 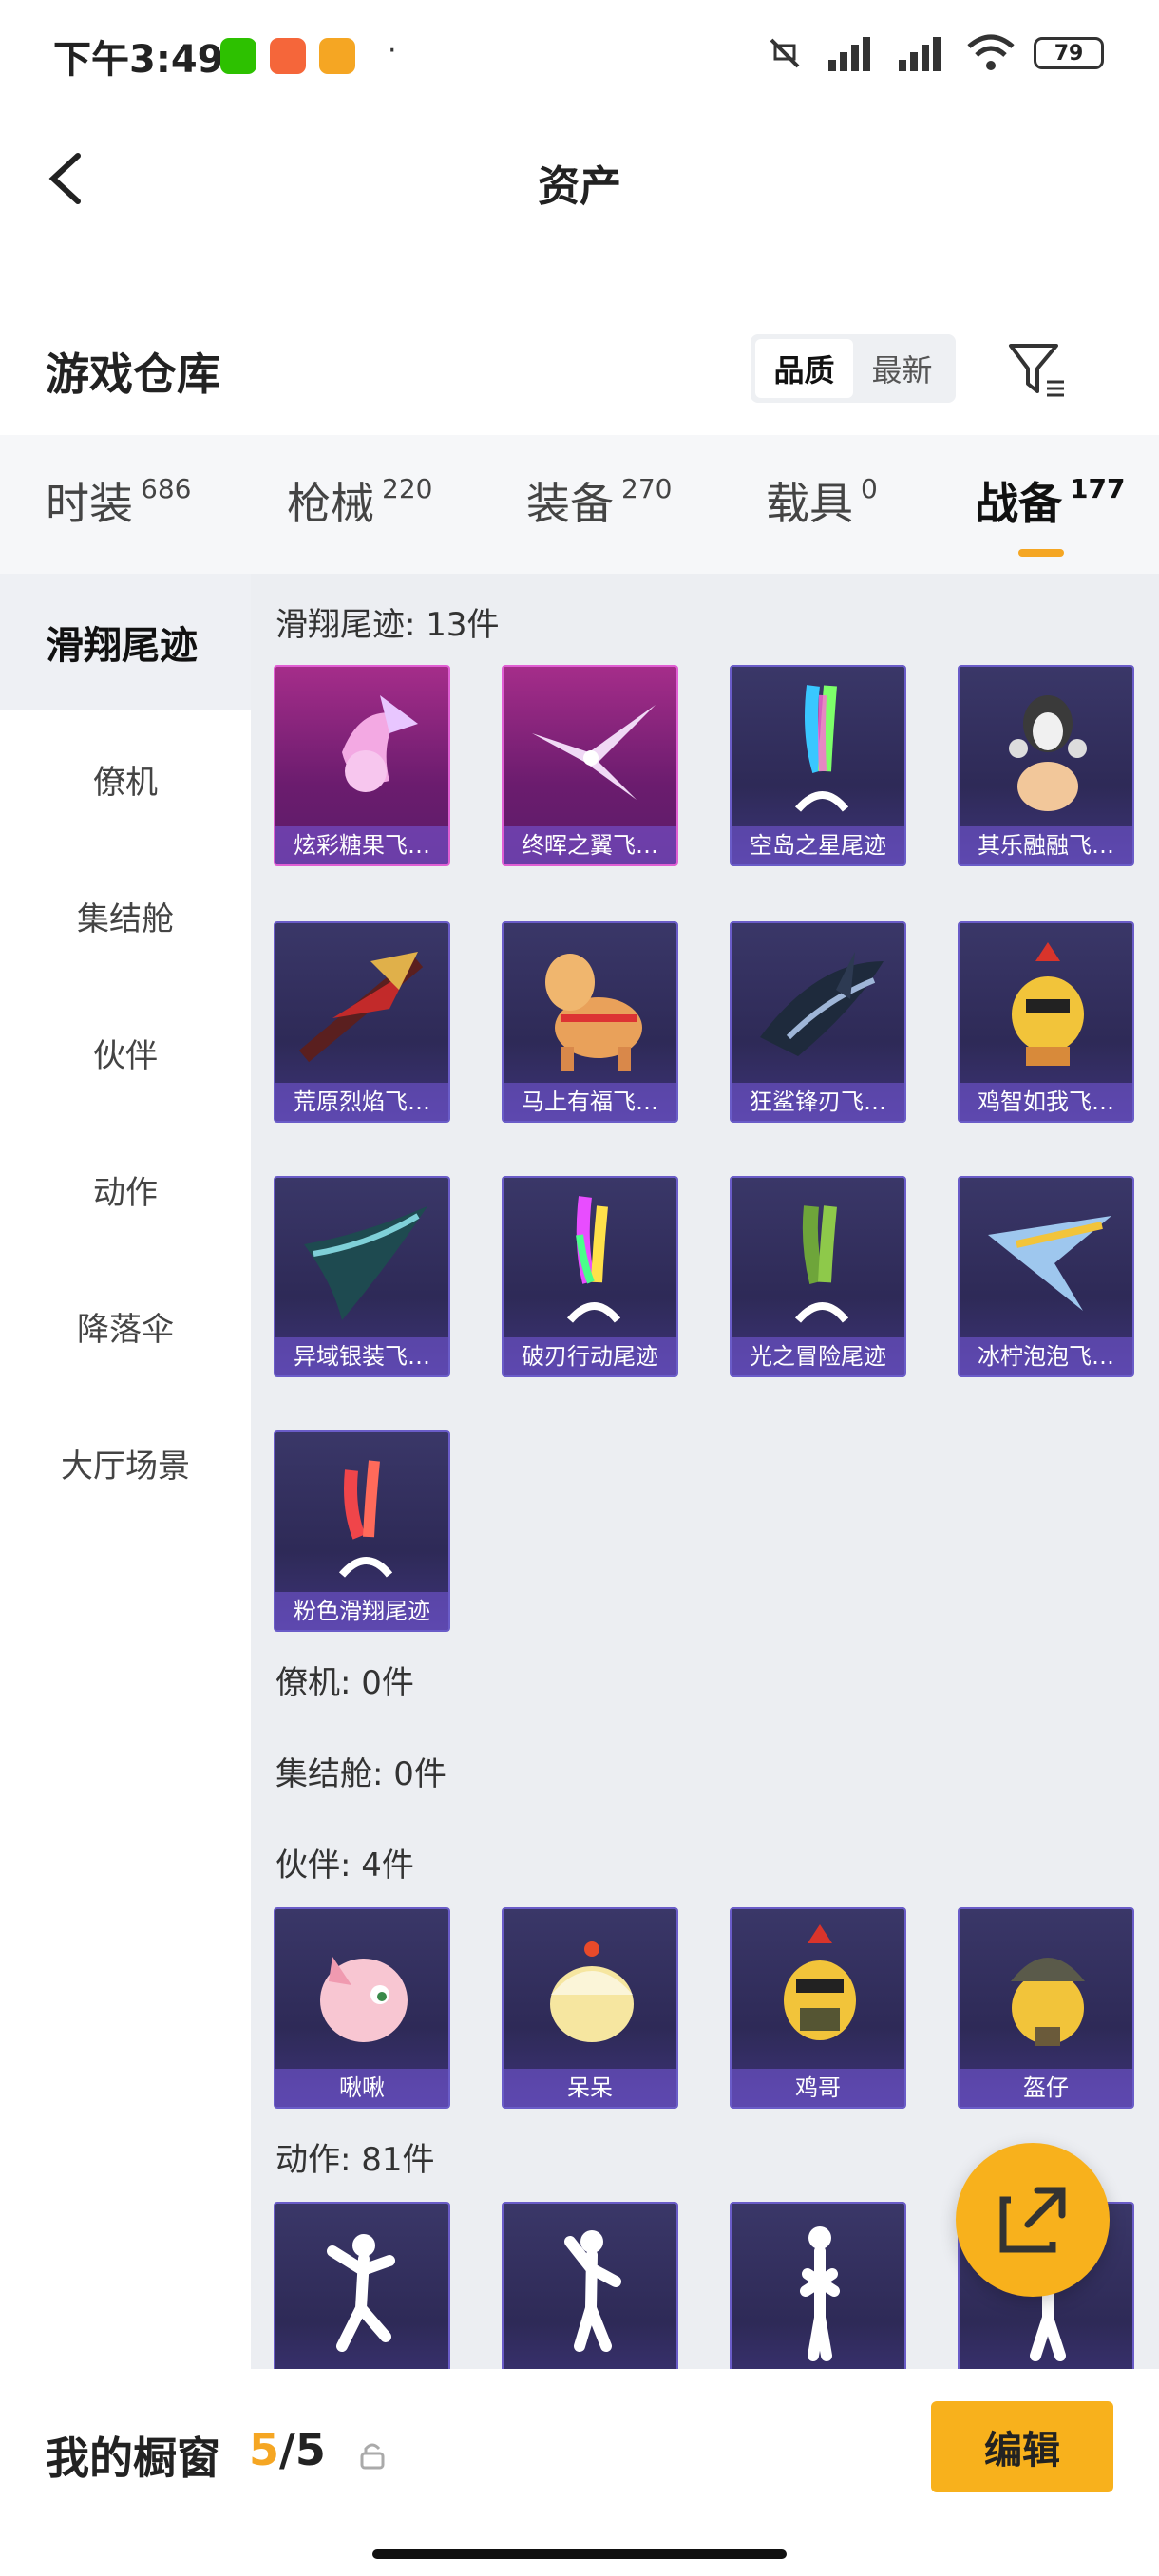 What do you see at coordinates (362, 2088) in the screenshot?
I see `partner-name: 啾啾` at bounding box center [362, 2088].